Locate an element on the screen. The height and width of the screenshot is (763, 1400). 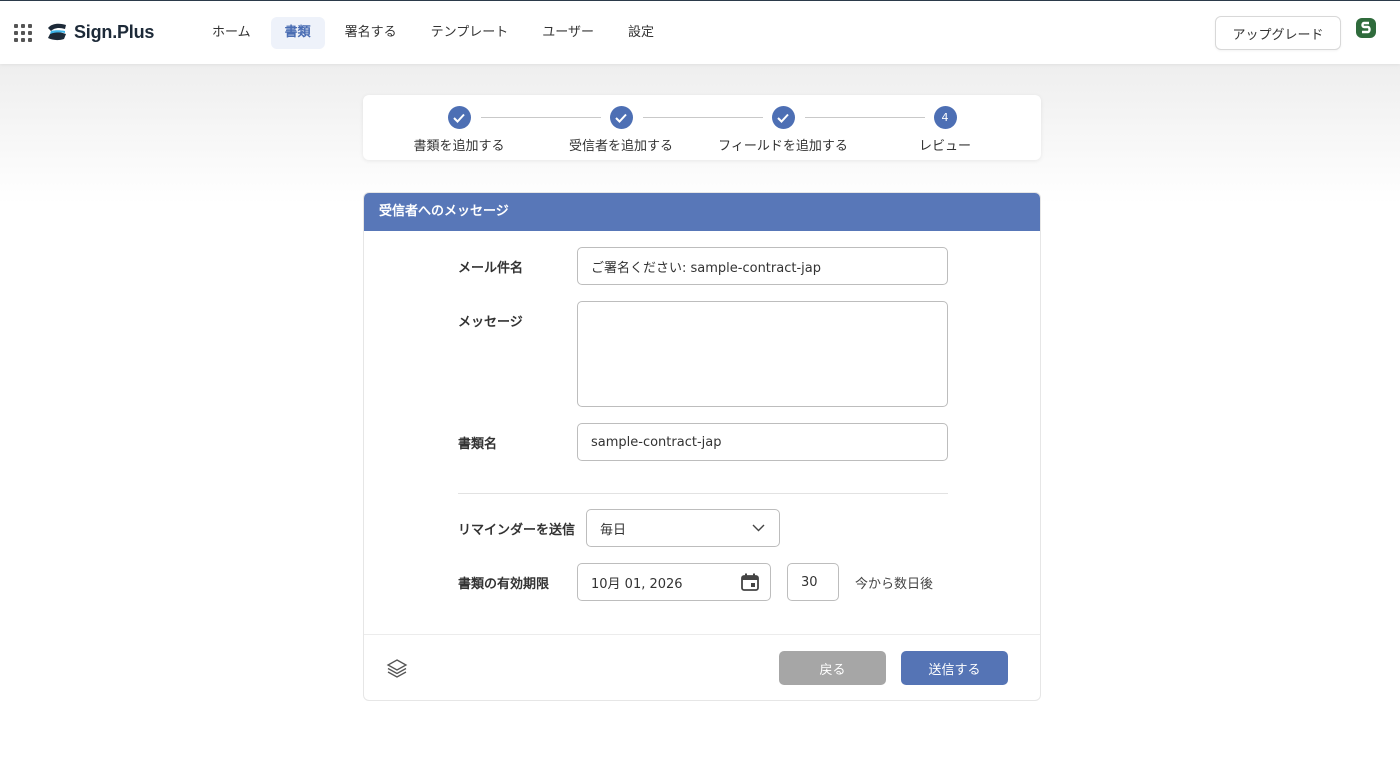
expiry-days-input: 30 is located at coordinates (813, 582).